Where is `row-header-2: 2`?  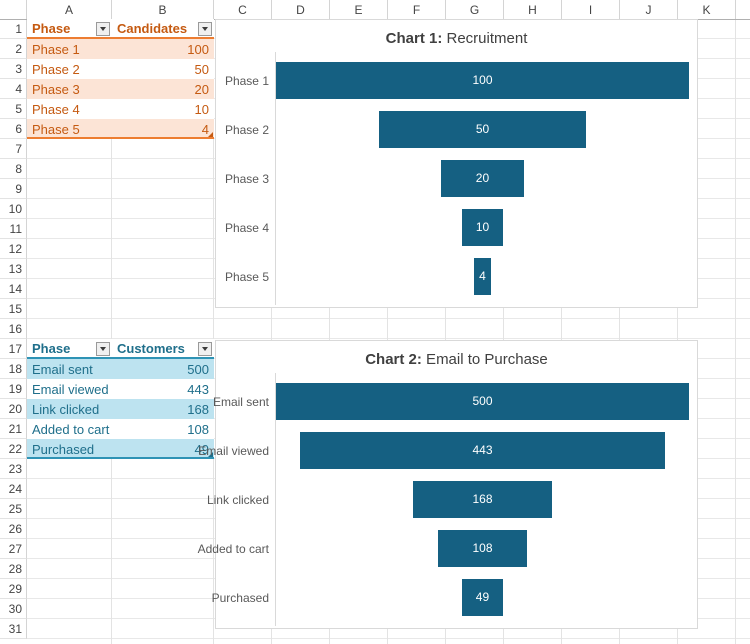 row-header-2: 2 is located at coordinates (13, 49).